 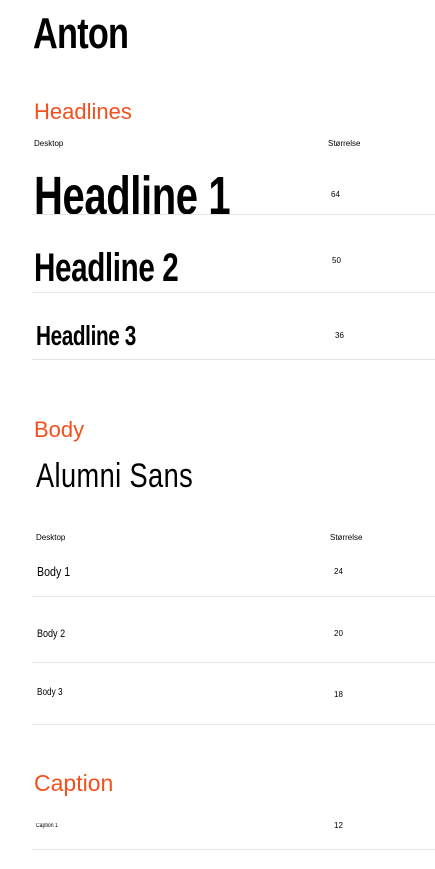 What do you see at coordinates (83, 111) in the screenshot?
I see `section-heading-headlines: Headlines` at bounding box center [83, 111].